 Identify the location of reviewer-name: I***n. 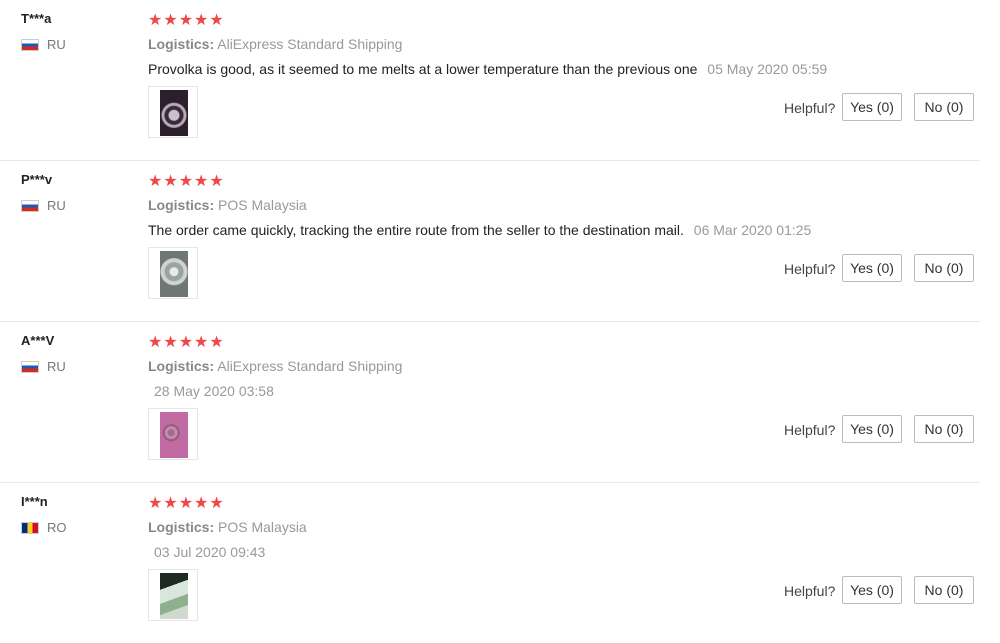
(34, 501).